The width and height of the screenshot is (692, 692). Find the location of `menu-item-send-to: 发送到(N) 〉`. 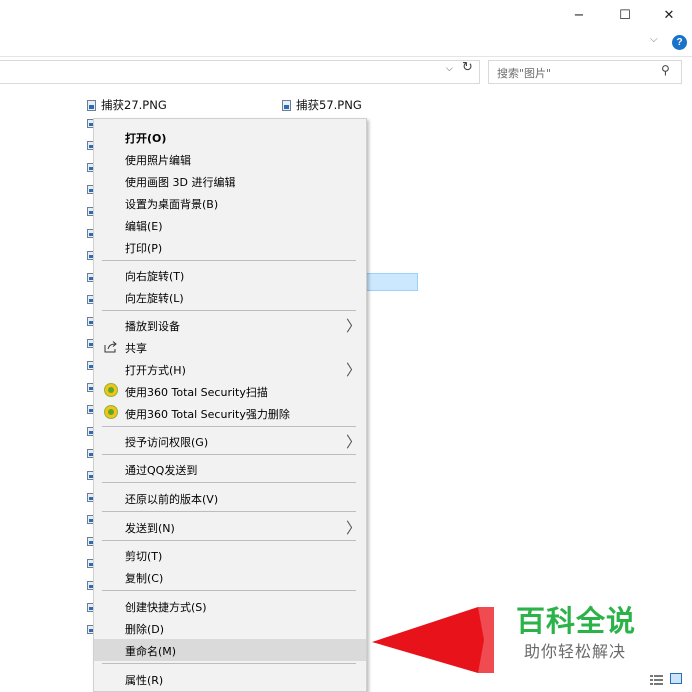

menu-item-send-to: 发送到(N) 〉 is located at coordinates (230, 527).